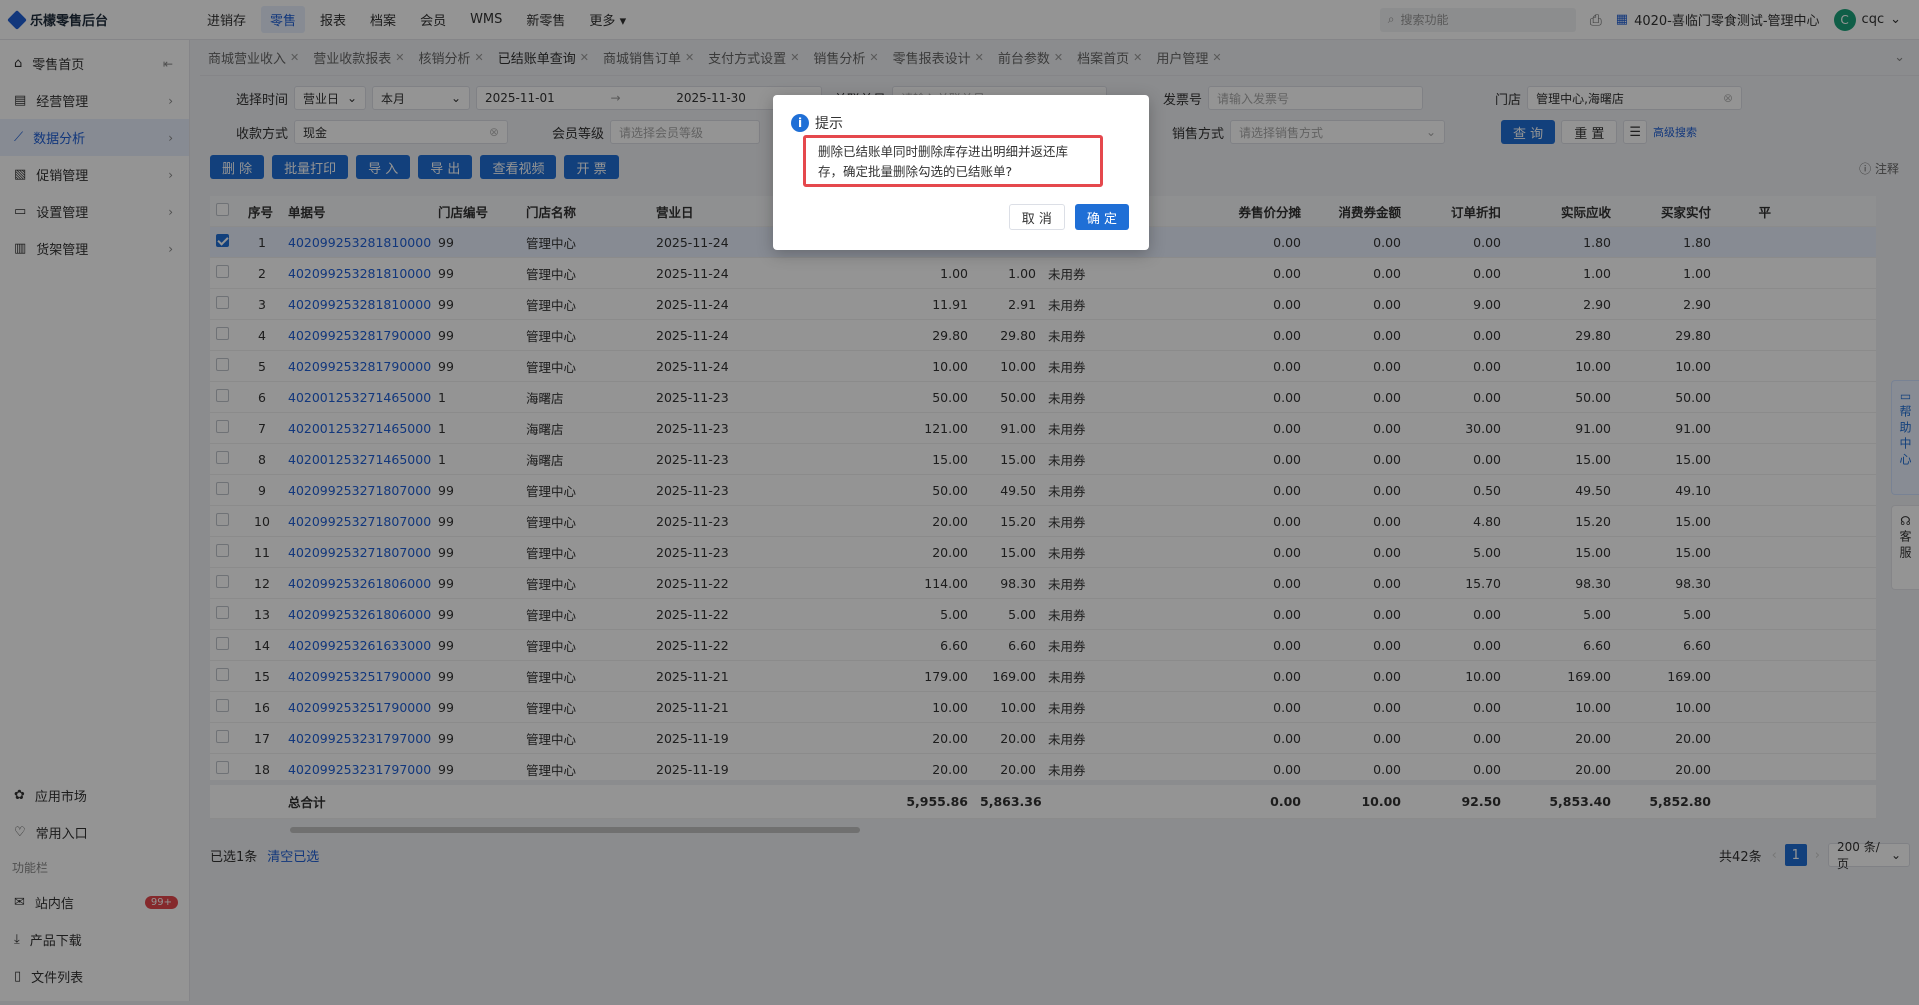 The width and height of the screenshot is (1919, 1005). What do you see at coordinates (1036, 217) in the screenshot?
I see `cancel-button: 取 消` at bounding box center [1036, 217].